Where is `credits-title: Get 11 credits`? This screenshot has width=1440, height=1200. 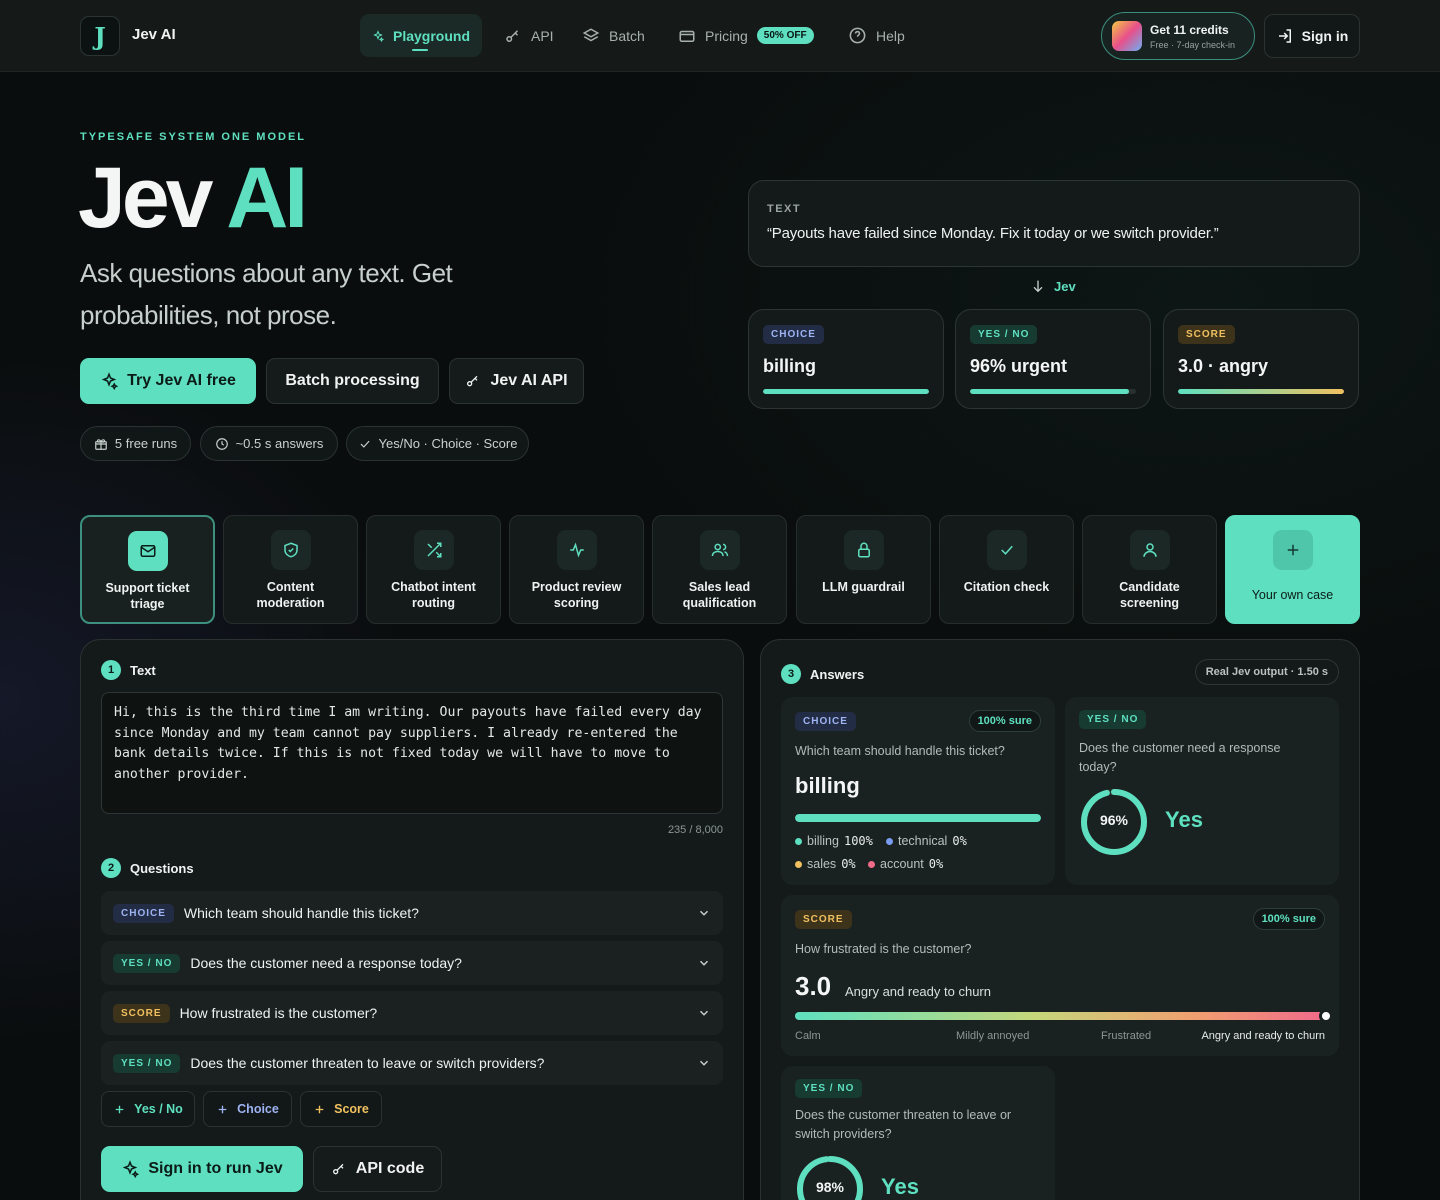
credits-title: Get 11 credits is located at coordinates (1189, 29).